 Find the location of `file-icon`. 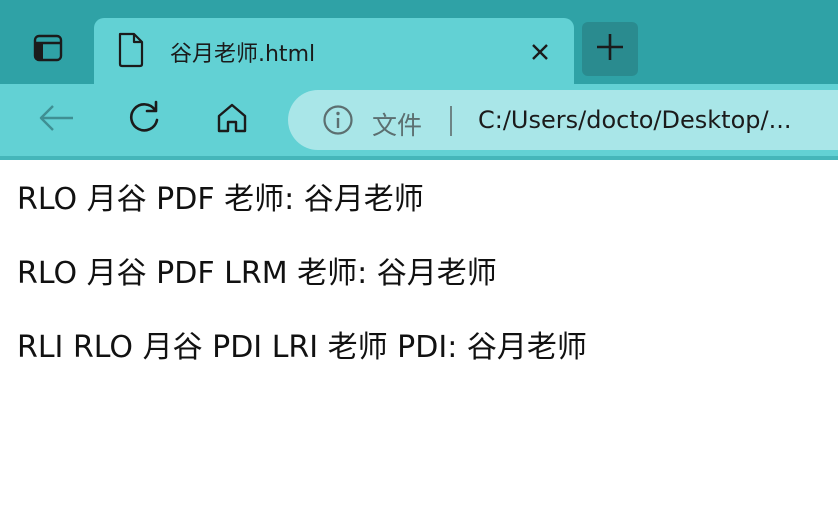

file-icon is located at coordinates (131, 50).